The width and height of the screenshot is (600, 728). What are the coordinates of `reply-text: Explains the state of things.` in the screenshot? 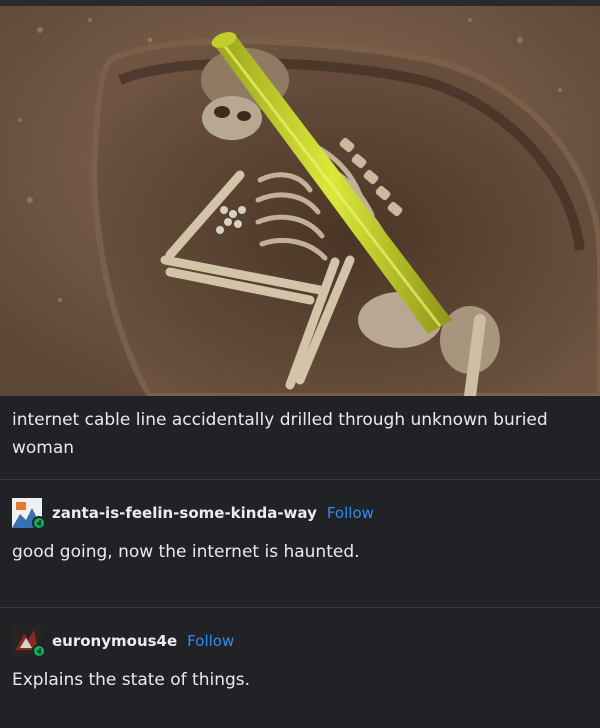 It's located at (131, 680).